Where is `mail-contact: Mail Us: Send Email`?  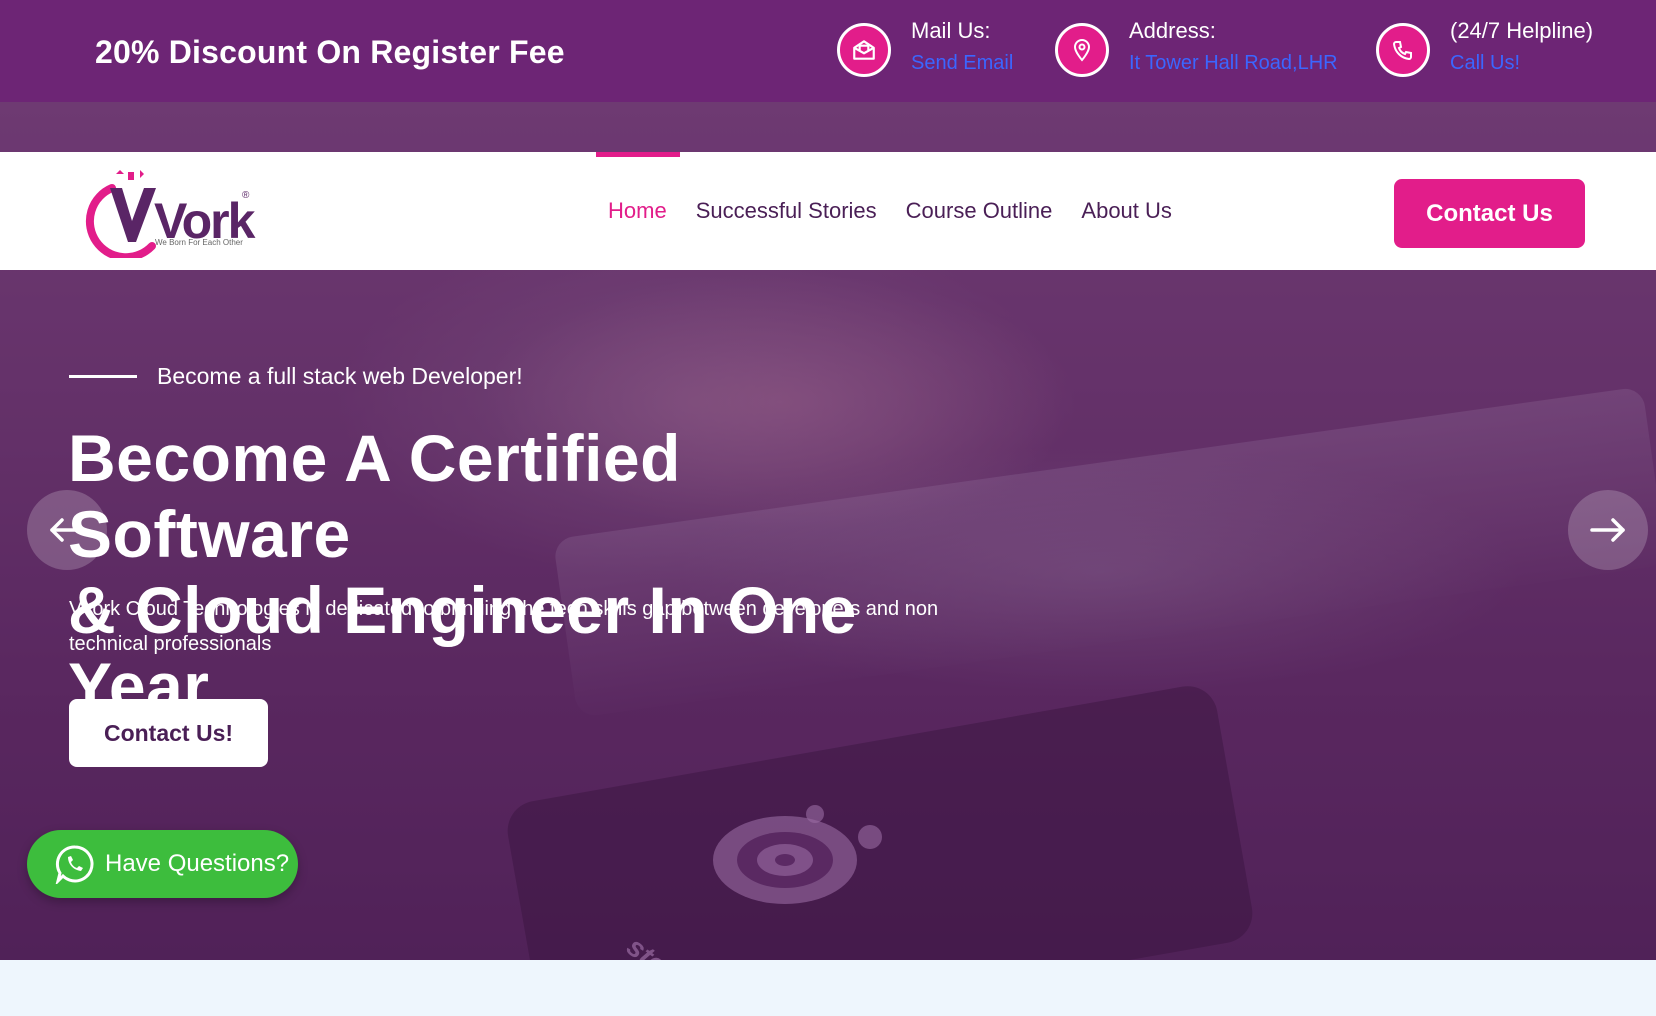 mail-contact: Mail Us: Send Email is located at coordinates (925, 48).